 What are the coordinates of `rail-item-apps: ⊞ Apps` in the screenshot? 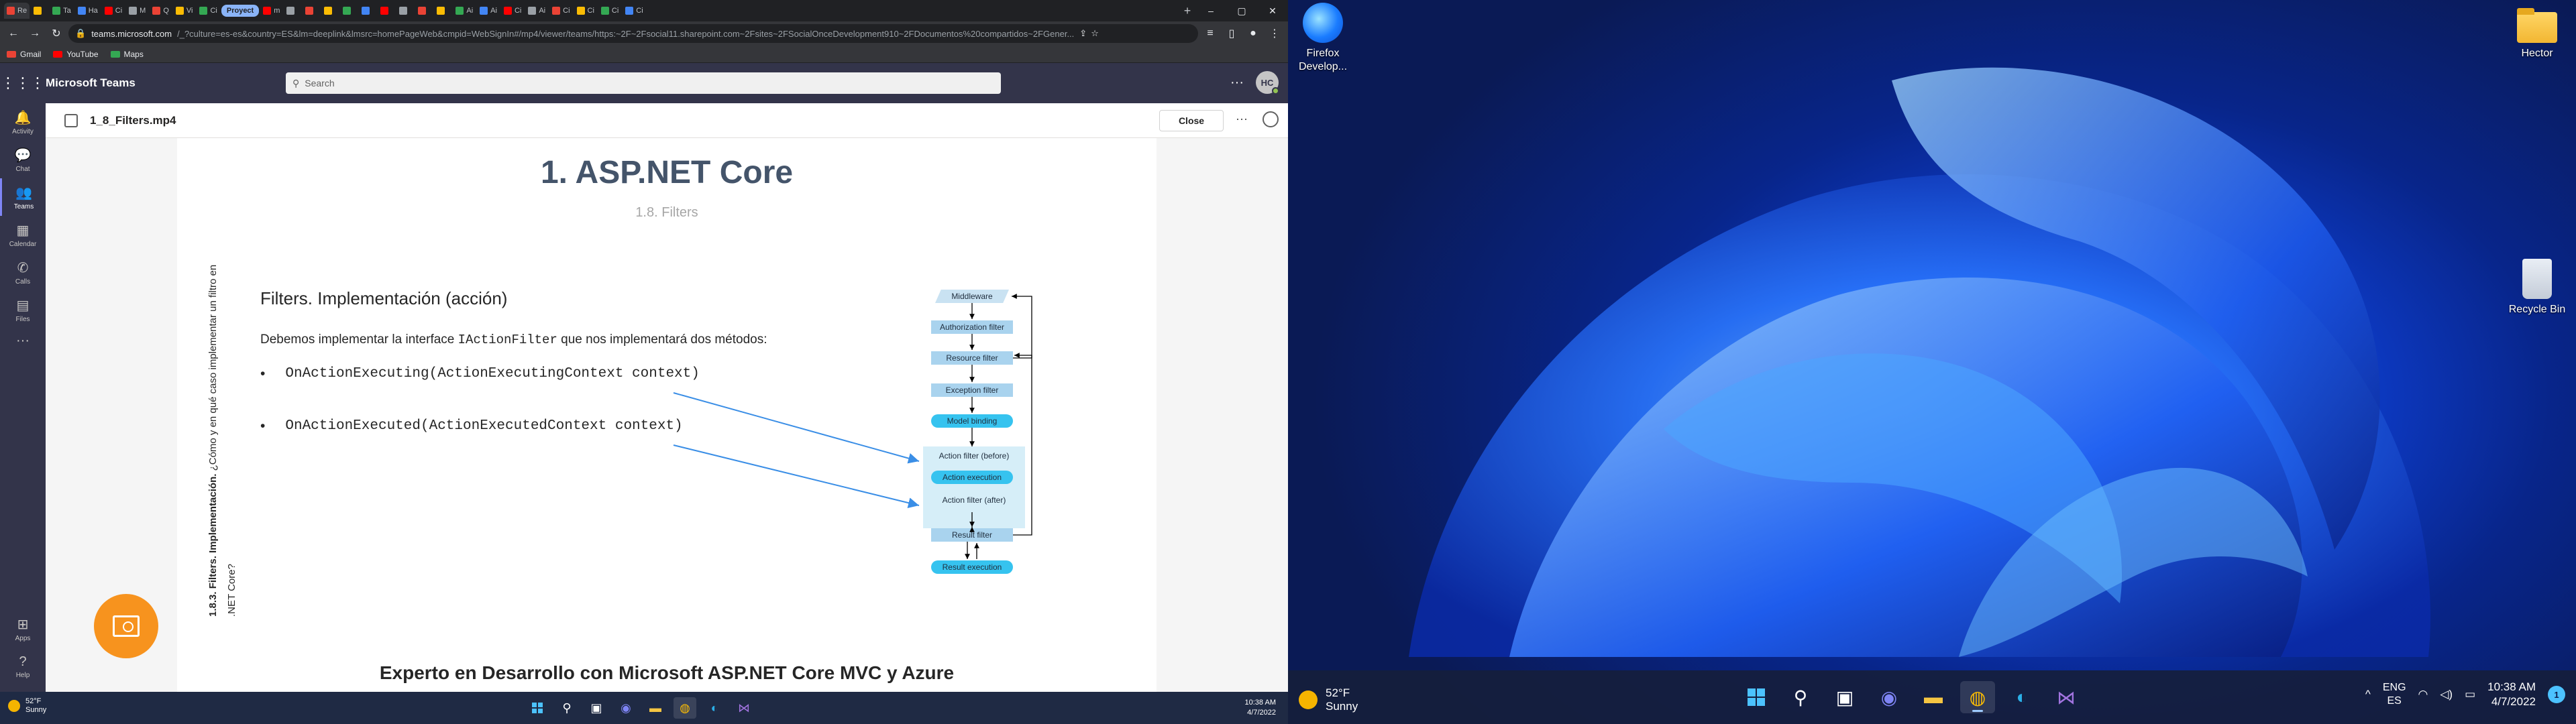 It's located at (23, 629).